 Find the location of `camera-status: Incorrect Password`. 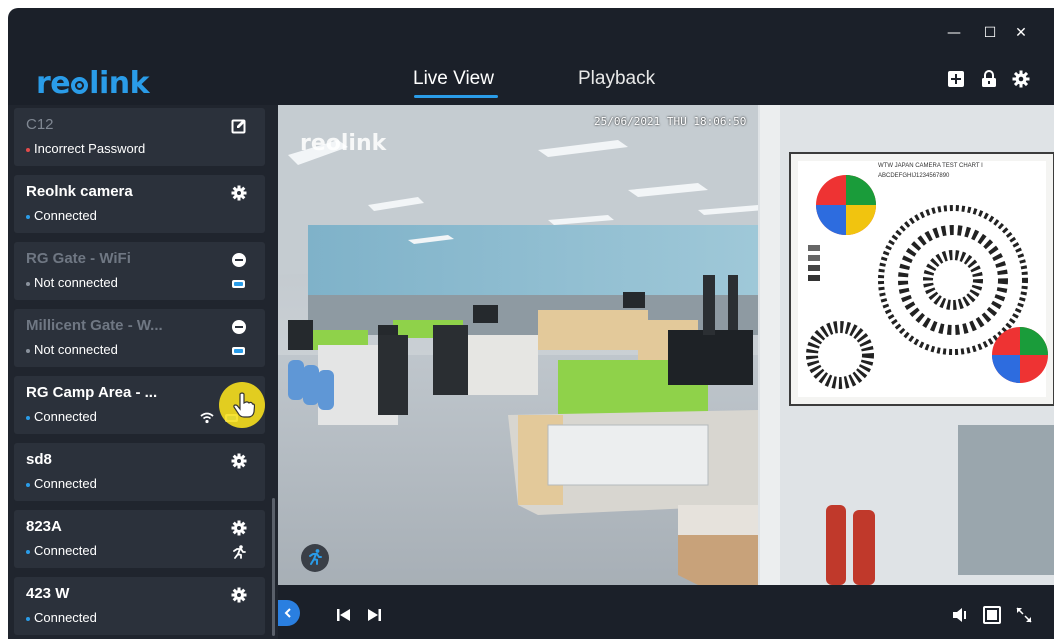

camera-status: Incorrect Password is located at coordinates (85, 148).